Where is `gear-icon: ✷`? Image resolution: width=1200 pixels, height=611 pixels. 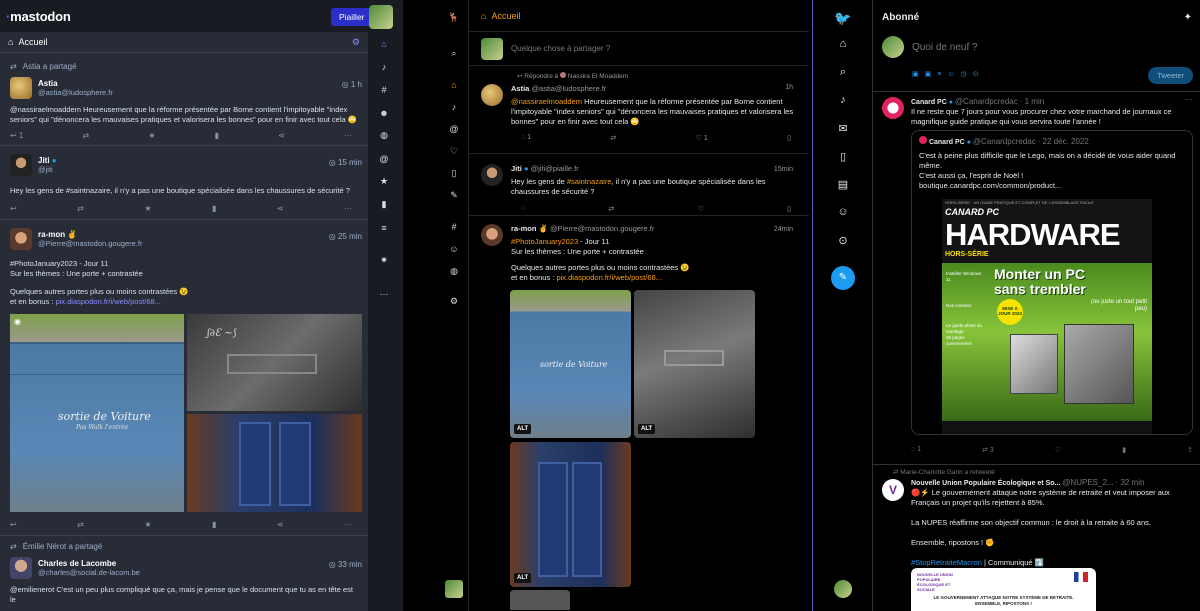 gear-icon: ✷ is located at coordinates (384, 260).